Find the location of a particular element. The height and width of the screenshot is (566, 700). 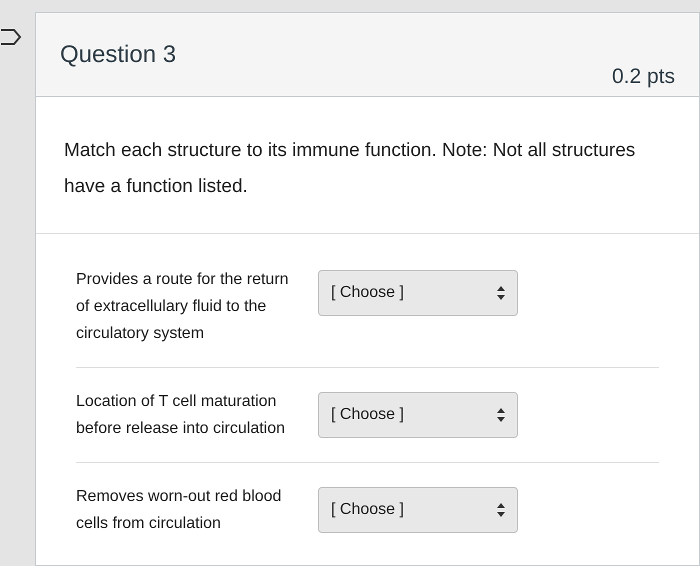

question-prompt: Match each structure to its immune function. Note: Not all structures have a function listed. is located at coordinates (350, 169).